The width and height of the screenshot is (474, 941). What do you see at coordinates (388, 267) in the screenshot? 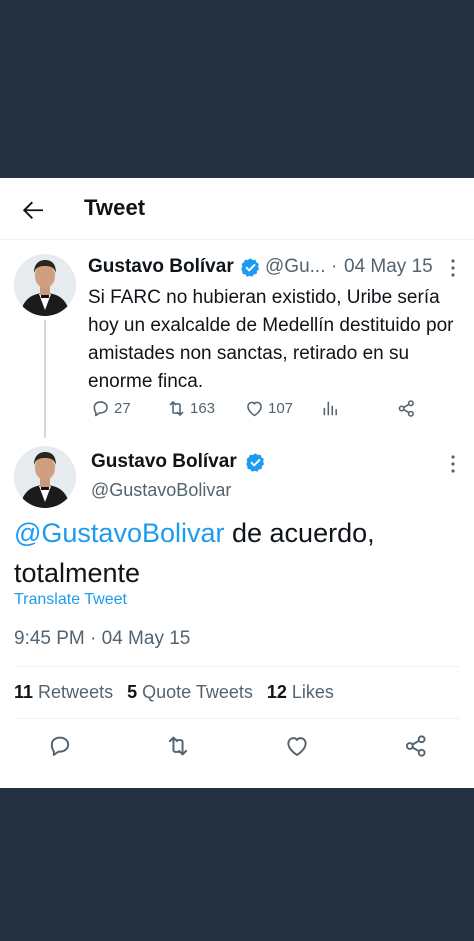
I see `tweet-date: 04 May 15` at bounding box center [388, 267].